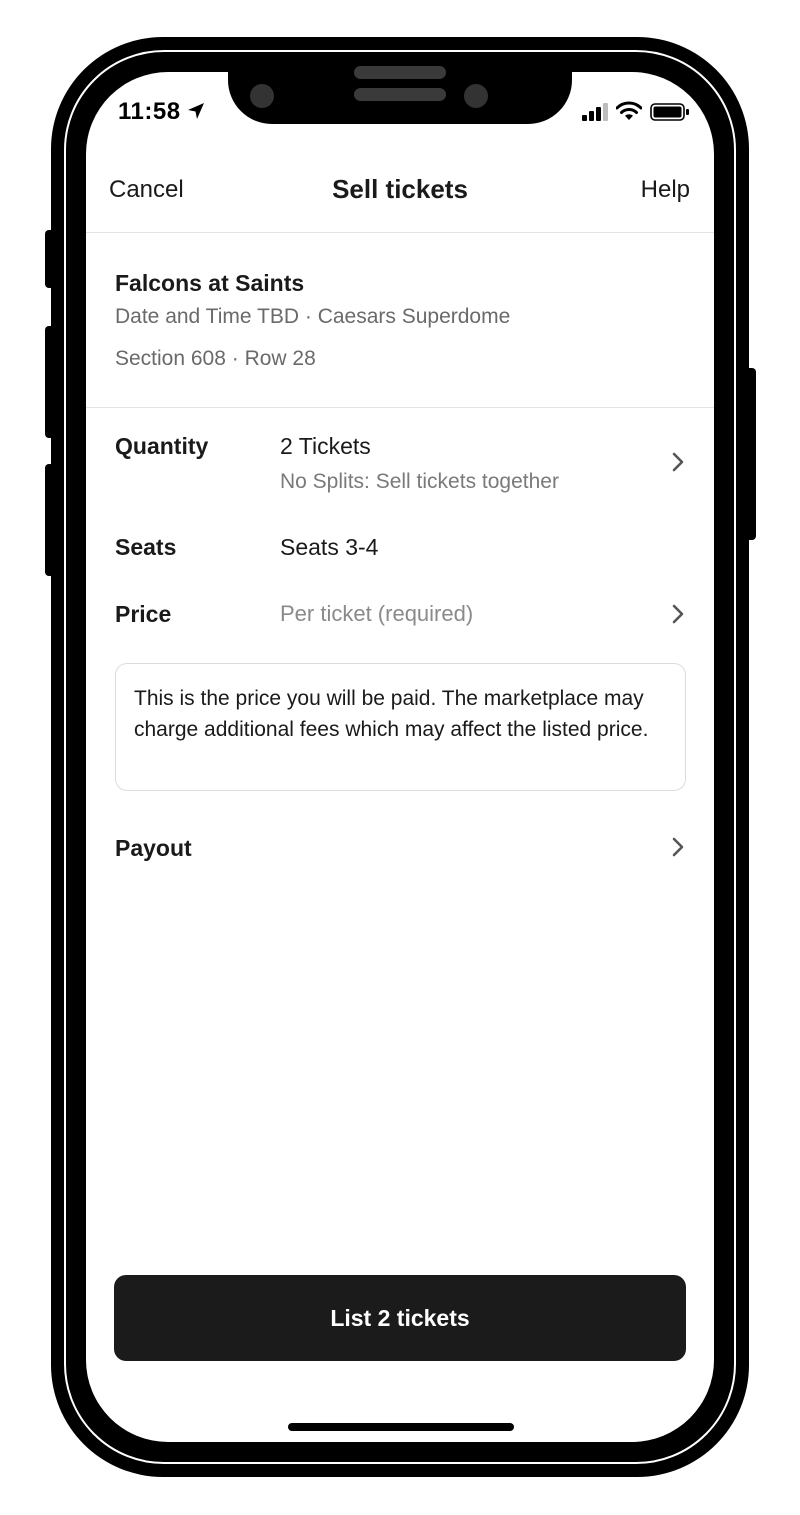 This screenshot has height=1515, width=800. I want to click on cancel-button: Cancel, so click(146, 190).